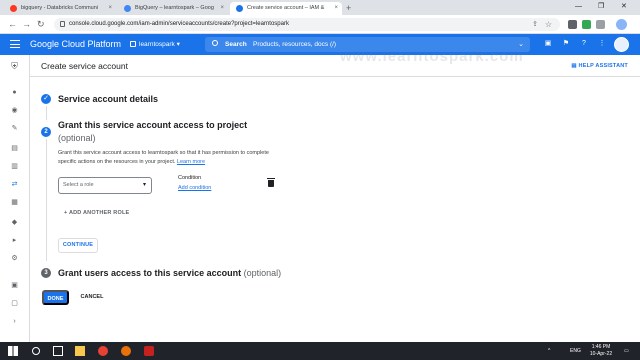 The height and width of the screenshot is (360, 640). What do you see at coordinates (58, 351) in the screenshot?
I see `task-view-icon` at bounding box center [58, 351].